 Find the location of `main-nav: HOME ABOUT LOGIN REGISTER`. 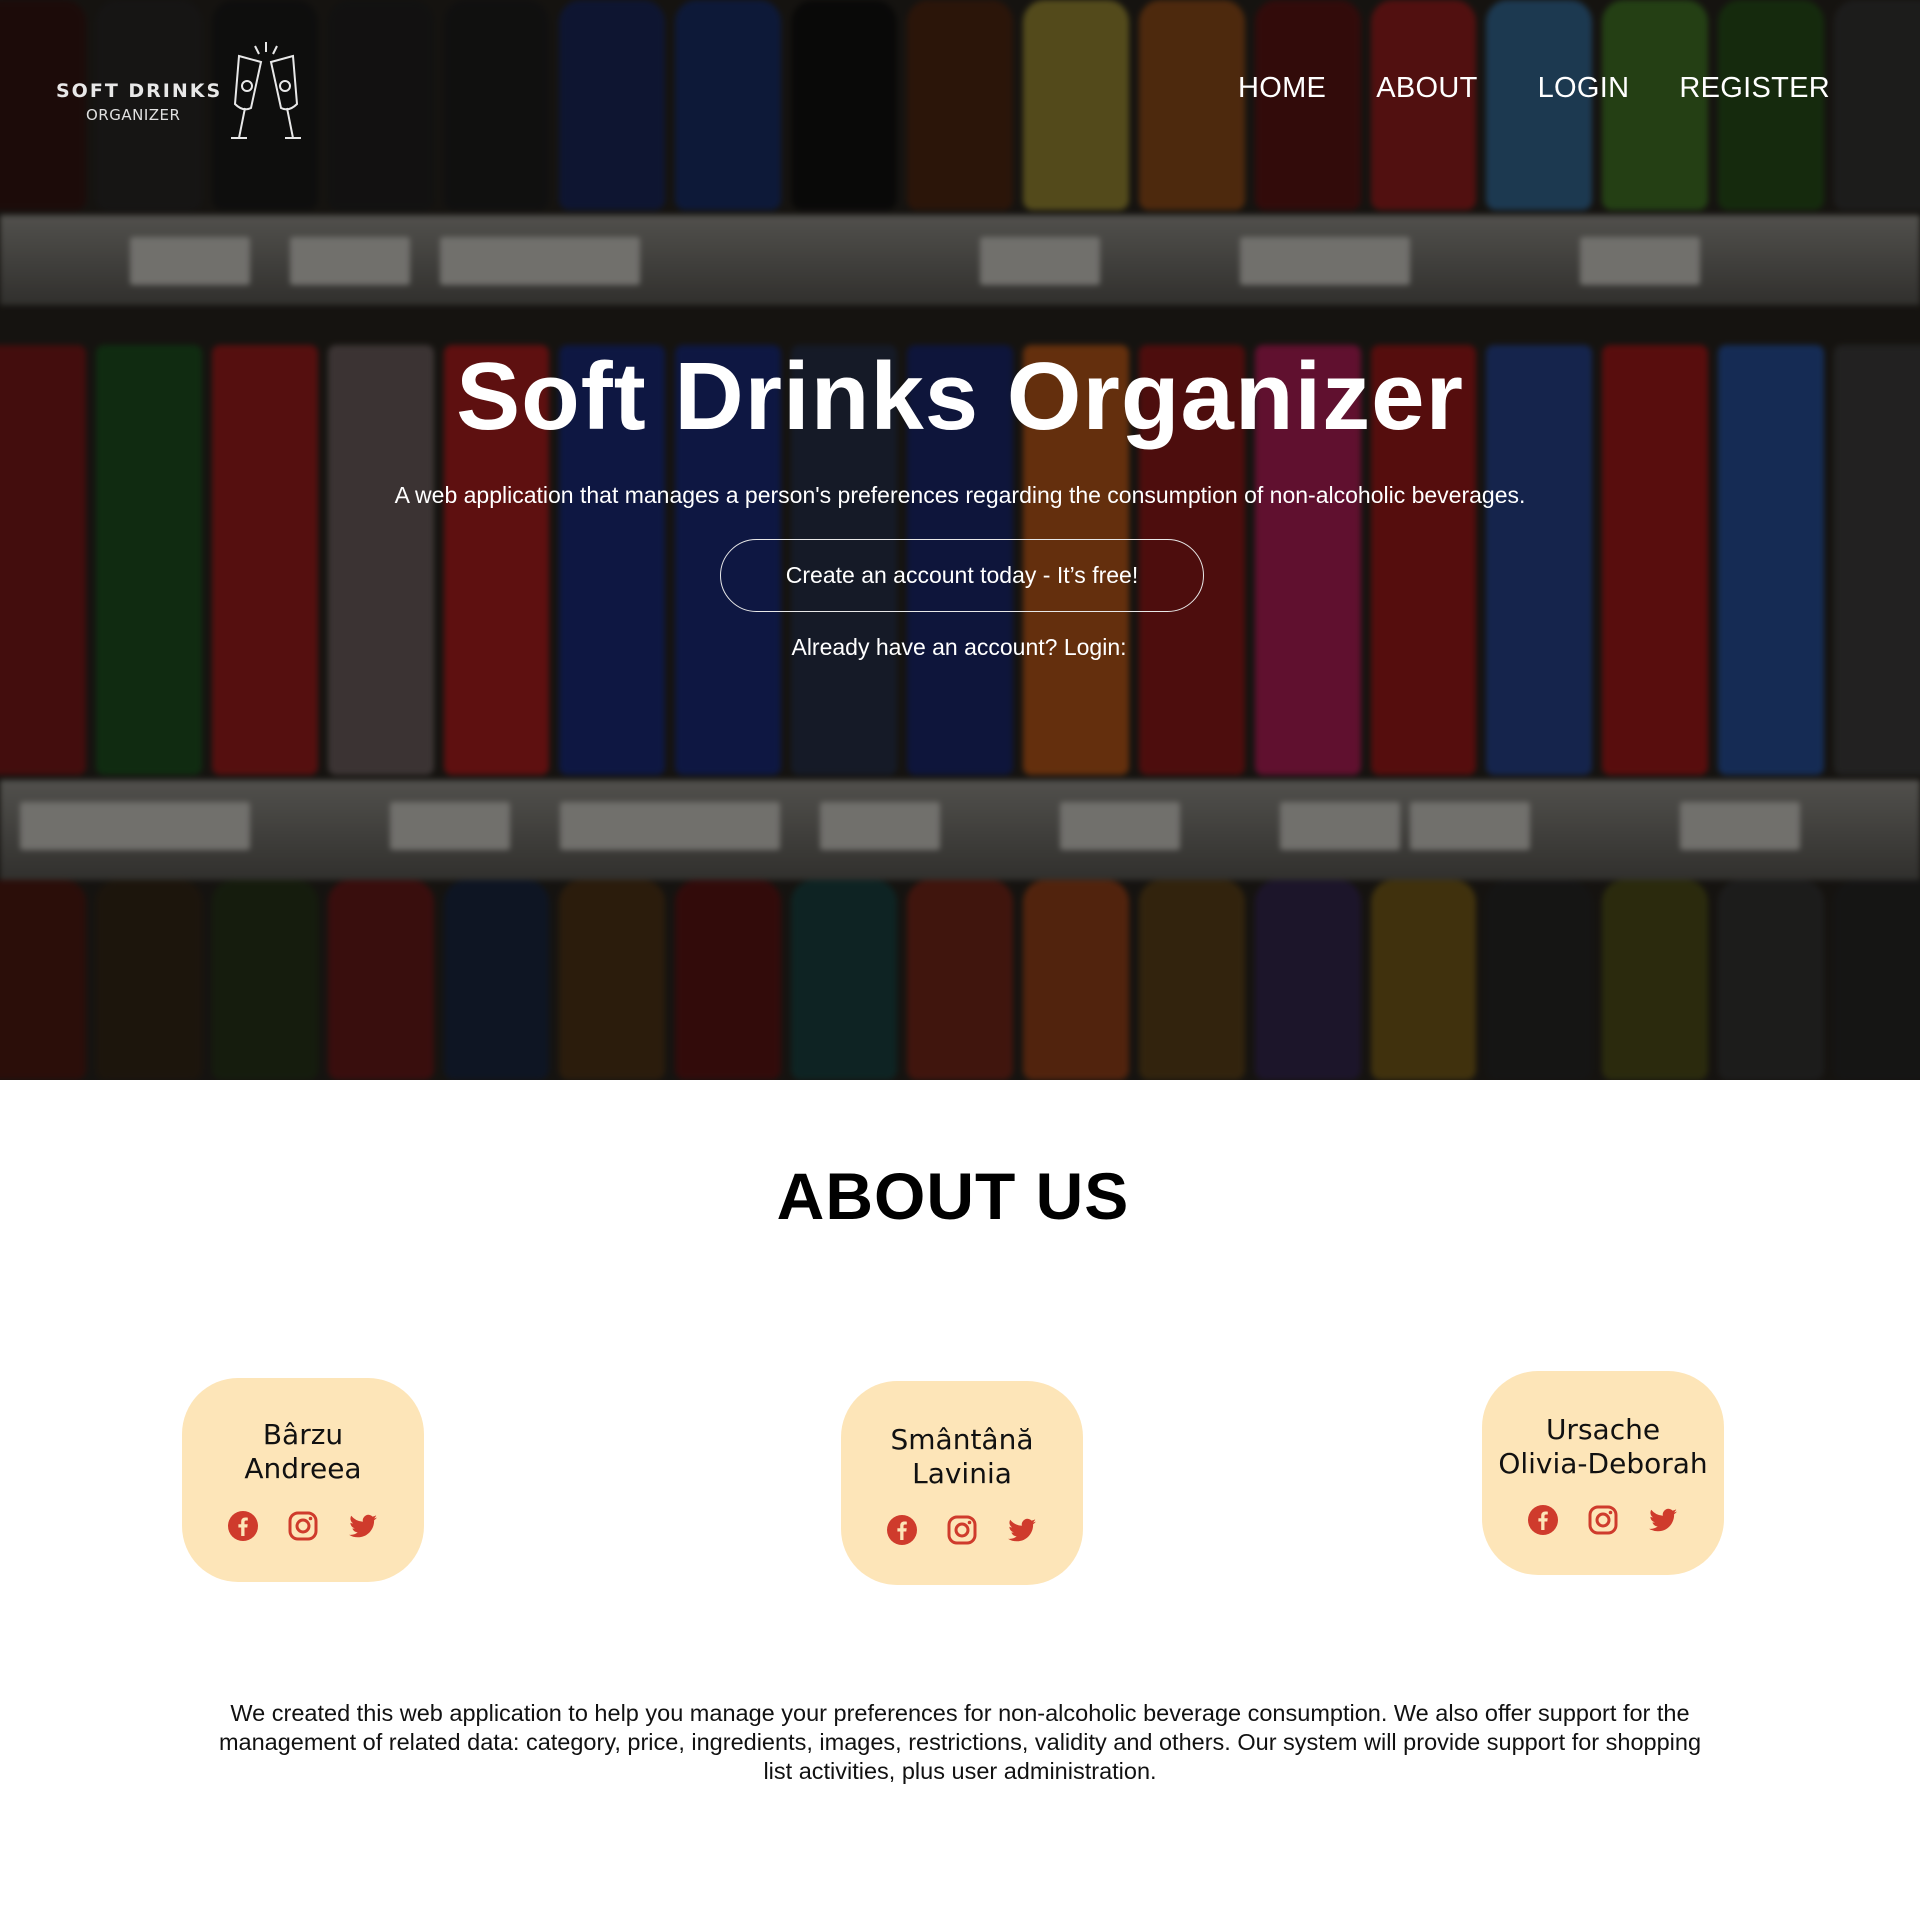

main-nav: HOME ABOUT LOGIN REGISTER is located at coordinates (1534, 88).